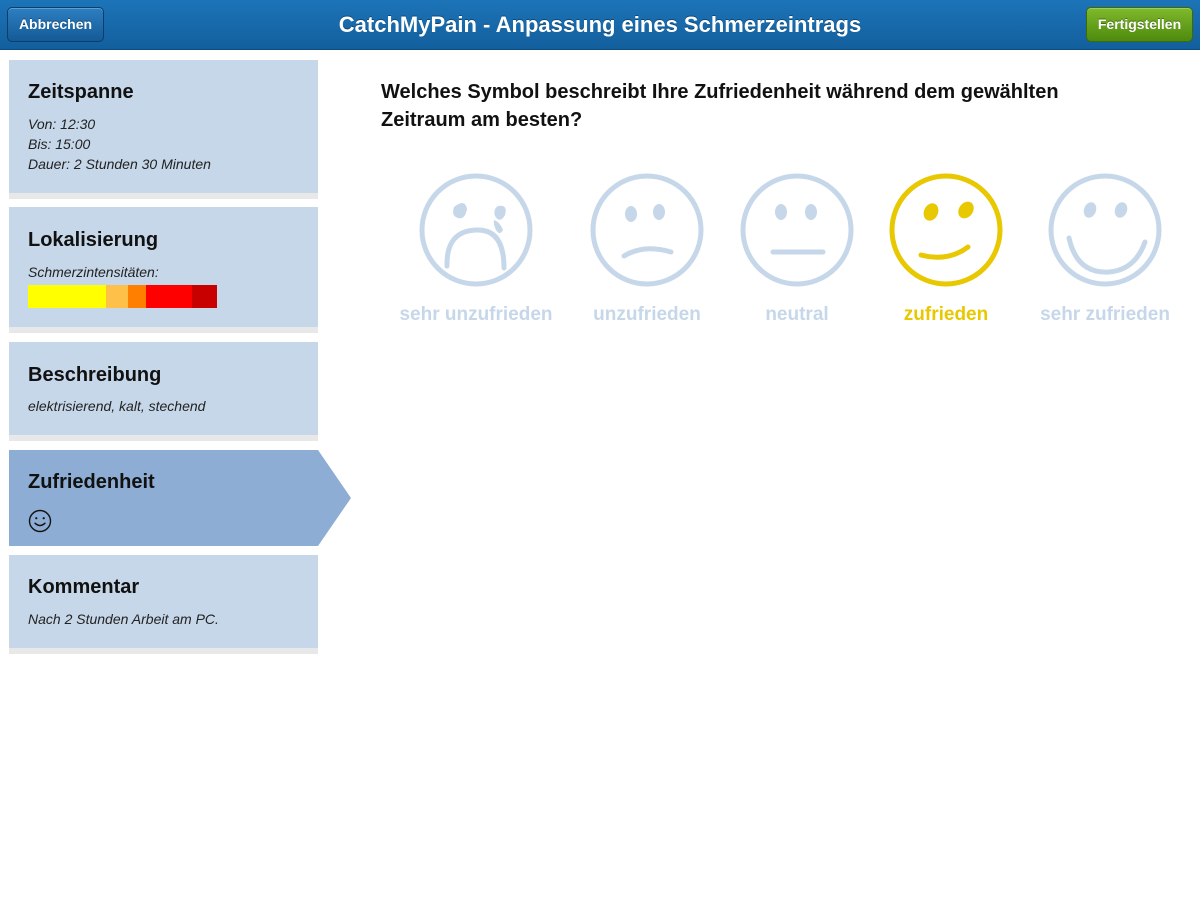 The height and width of the screenshot is (900, 1200). Describe the element at coordinates (797, 230) in the screenshot. I see `neutral-face-icon` at that location.